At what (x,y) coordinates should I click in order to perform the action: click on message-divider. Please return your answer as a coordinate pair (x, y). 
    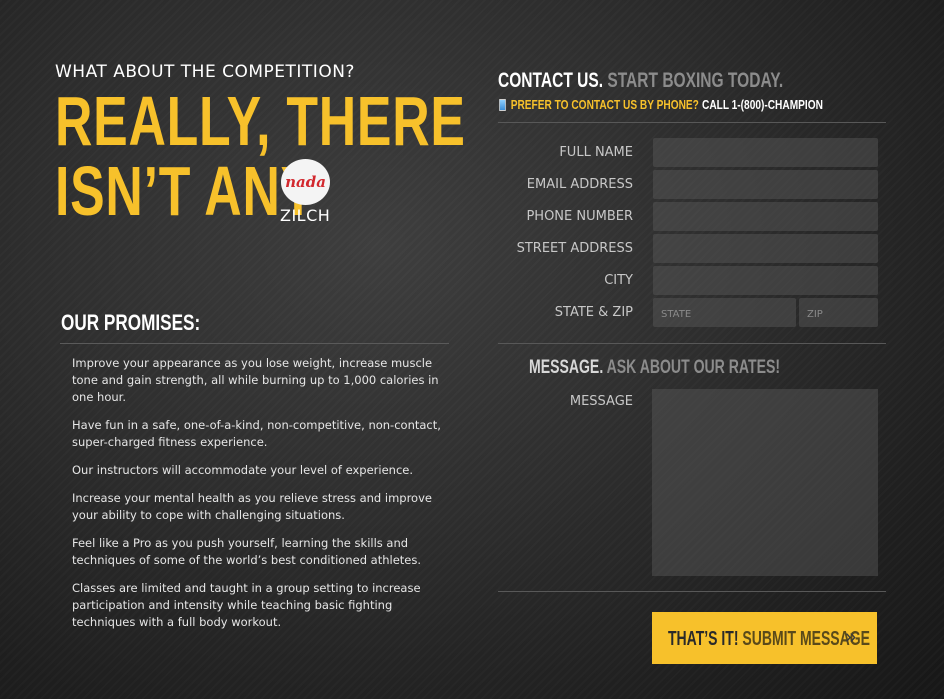
    Looking at the image, I should click on (692, 343).